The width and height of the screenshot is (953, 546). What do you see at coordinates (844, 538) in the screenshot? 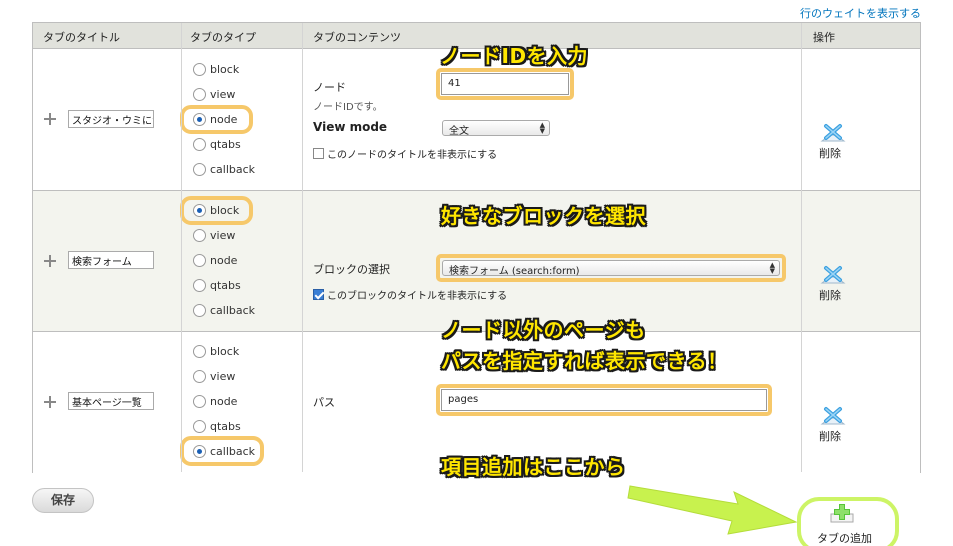
I see `add-tab-button: タブの追加` at bounding box center [844, 538].